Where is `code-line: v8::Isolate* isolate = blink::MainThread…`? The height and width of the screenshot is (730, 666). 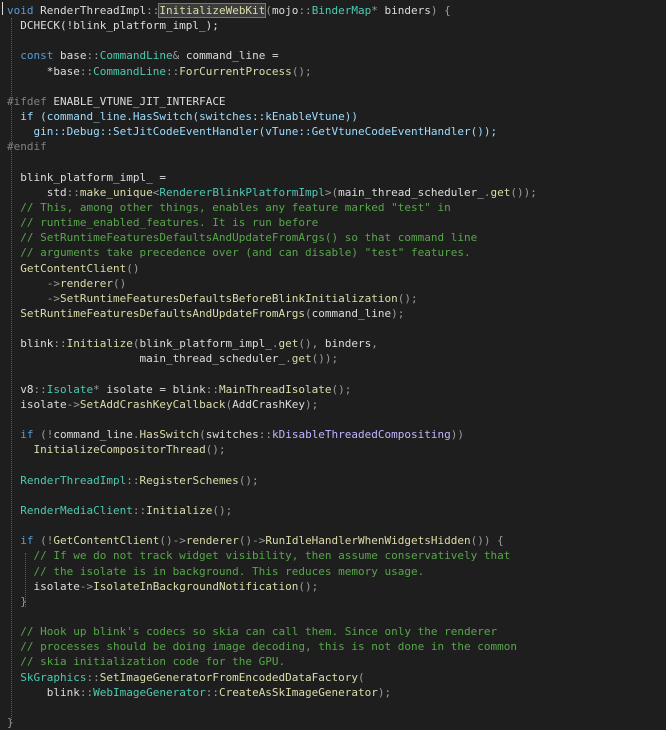
code-line: v8::Isolate* isolate = blink::MainThread… is located at coordinates (336, 389).